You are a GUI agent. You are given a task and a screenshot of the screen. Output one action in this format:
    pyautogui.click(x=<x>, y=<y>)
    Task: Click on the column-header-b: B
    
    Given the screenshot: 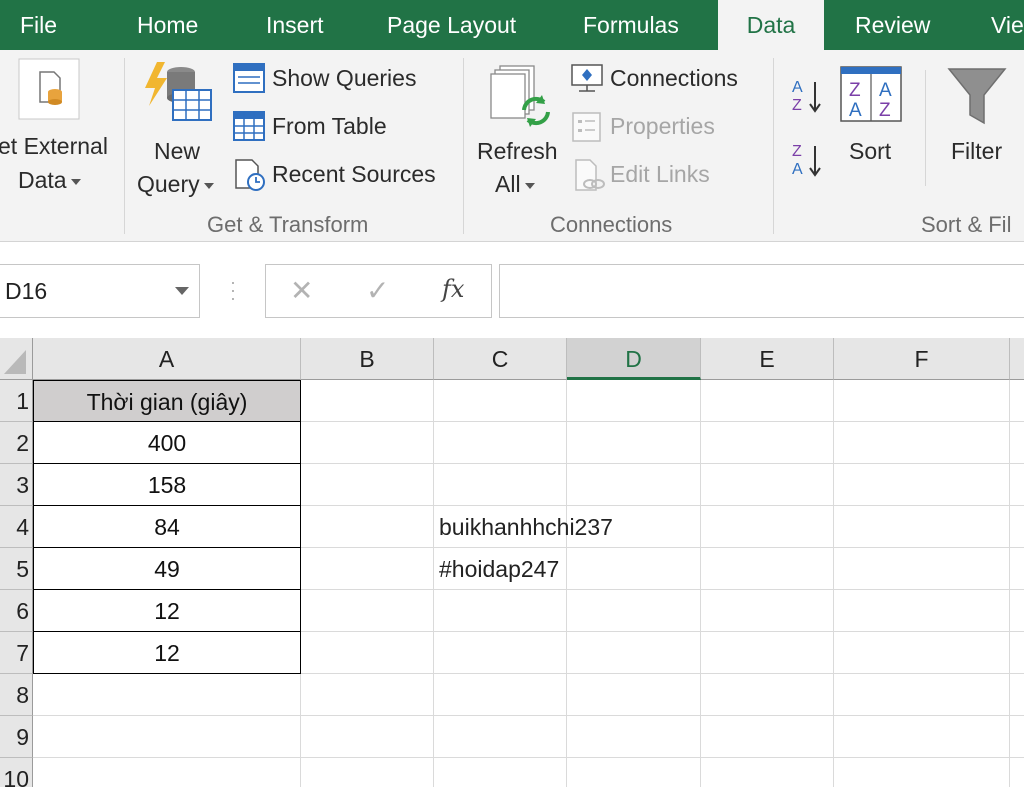 What is the action you would take?
    pyautogui.click(x=367, y=359)
    